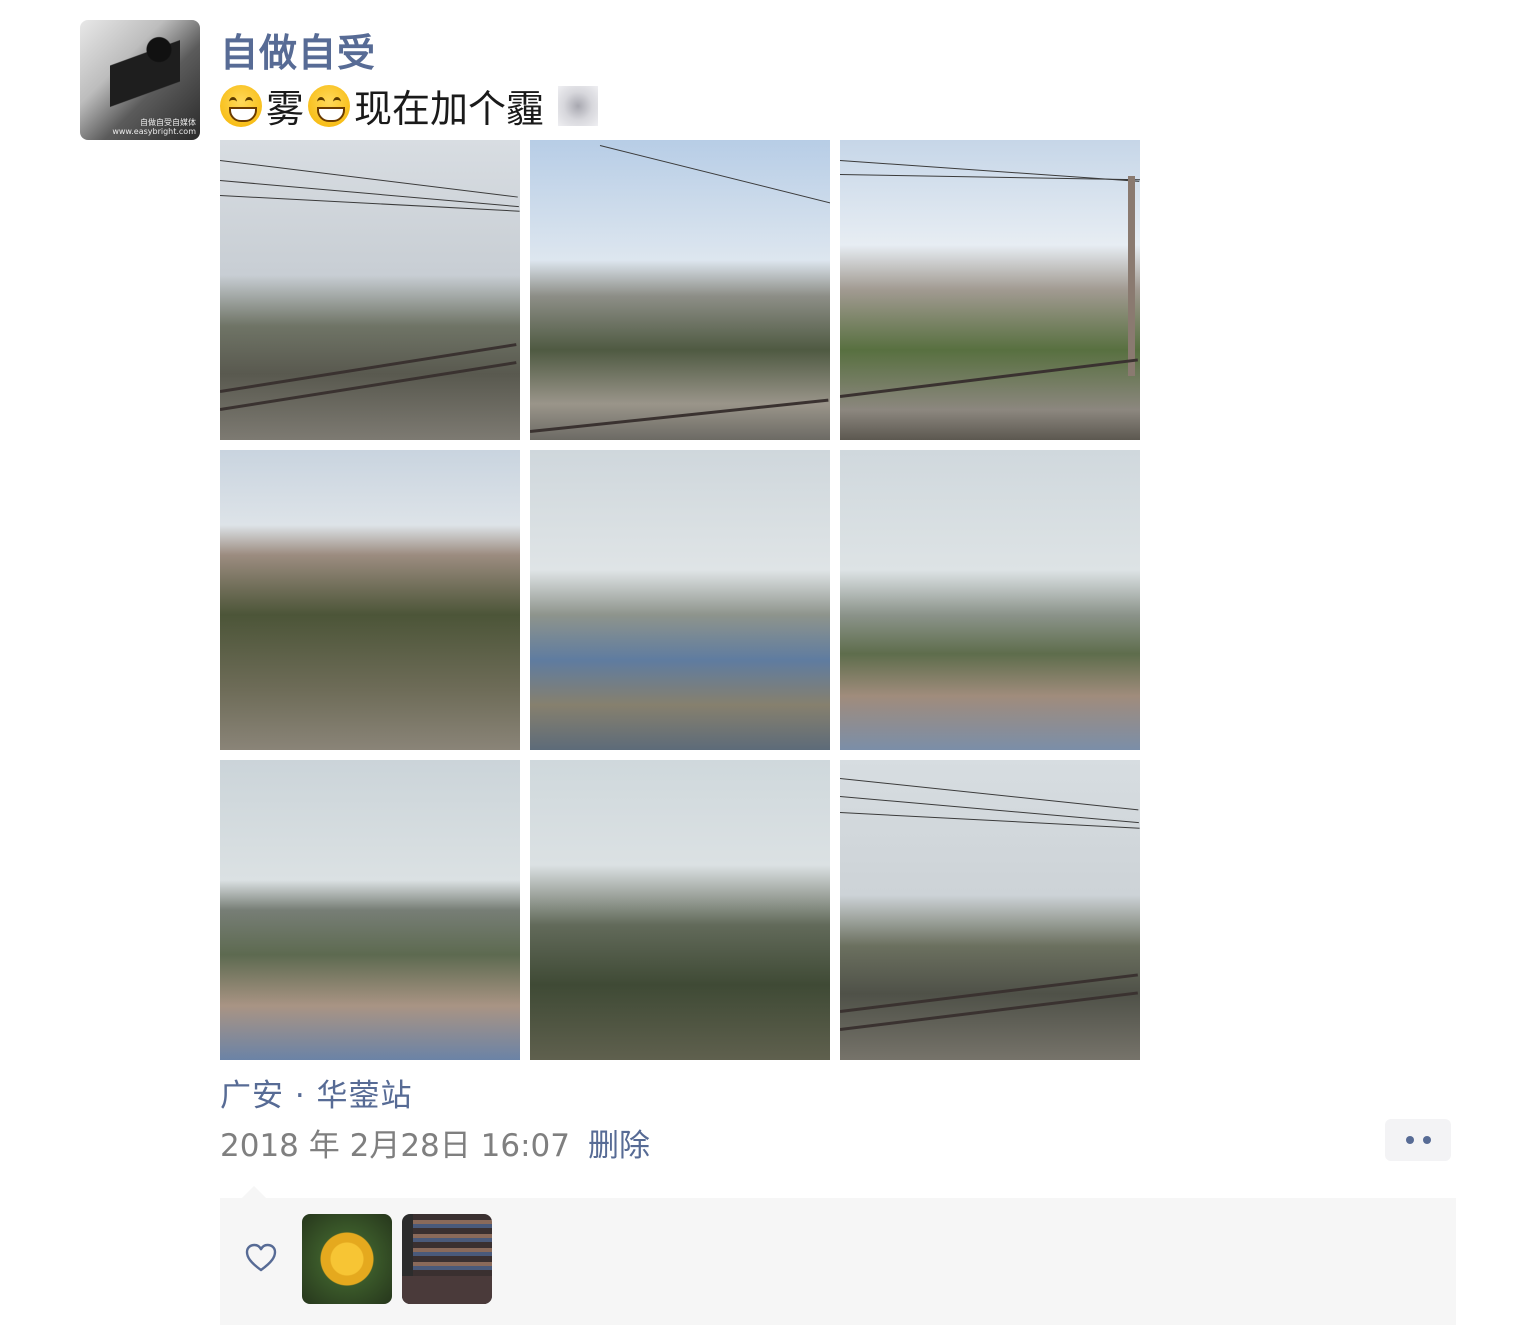 This screenshot has height=1325, width=1536. Describe the element at coordinates (578, 105) in the screenshot. I see `blurred-emoji-icon` at that location.